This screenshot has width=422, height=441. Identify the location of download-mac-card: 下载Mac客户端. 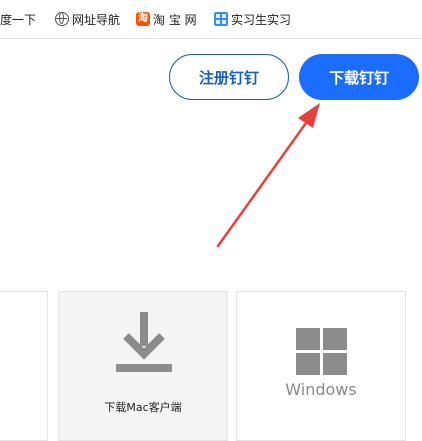
(143, 366).